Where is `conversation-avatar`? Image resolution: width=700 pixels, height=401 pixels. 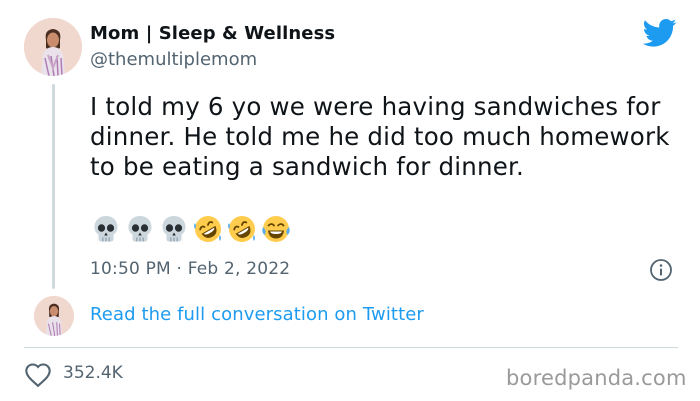 conversation-avatar is located at coordinates (54, 316).